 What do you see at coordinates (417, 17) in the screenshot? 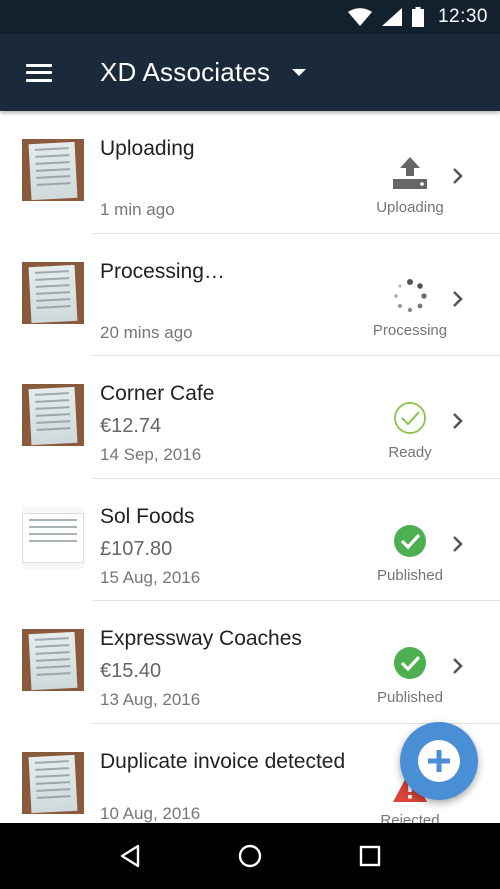
I see `battery-icon` at bounding box center [417, 17].